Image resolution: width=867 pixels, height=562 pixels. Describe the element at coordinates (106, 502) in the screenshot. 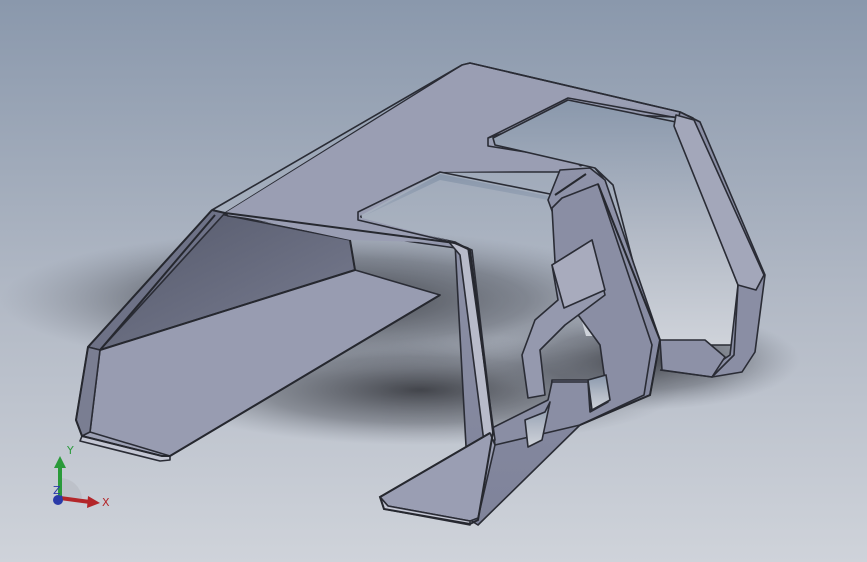

I see `x-axis-label: X` at that location.